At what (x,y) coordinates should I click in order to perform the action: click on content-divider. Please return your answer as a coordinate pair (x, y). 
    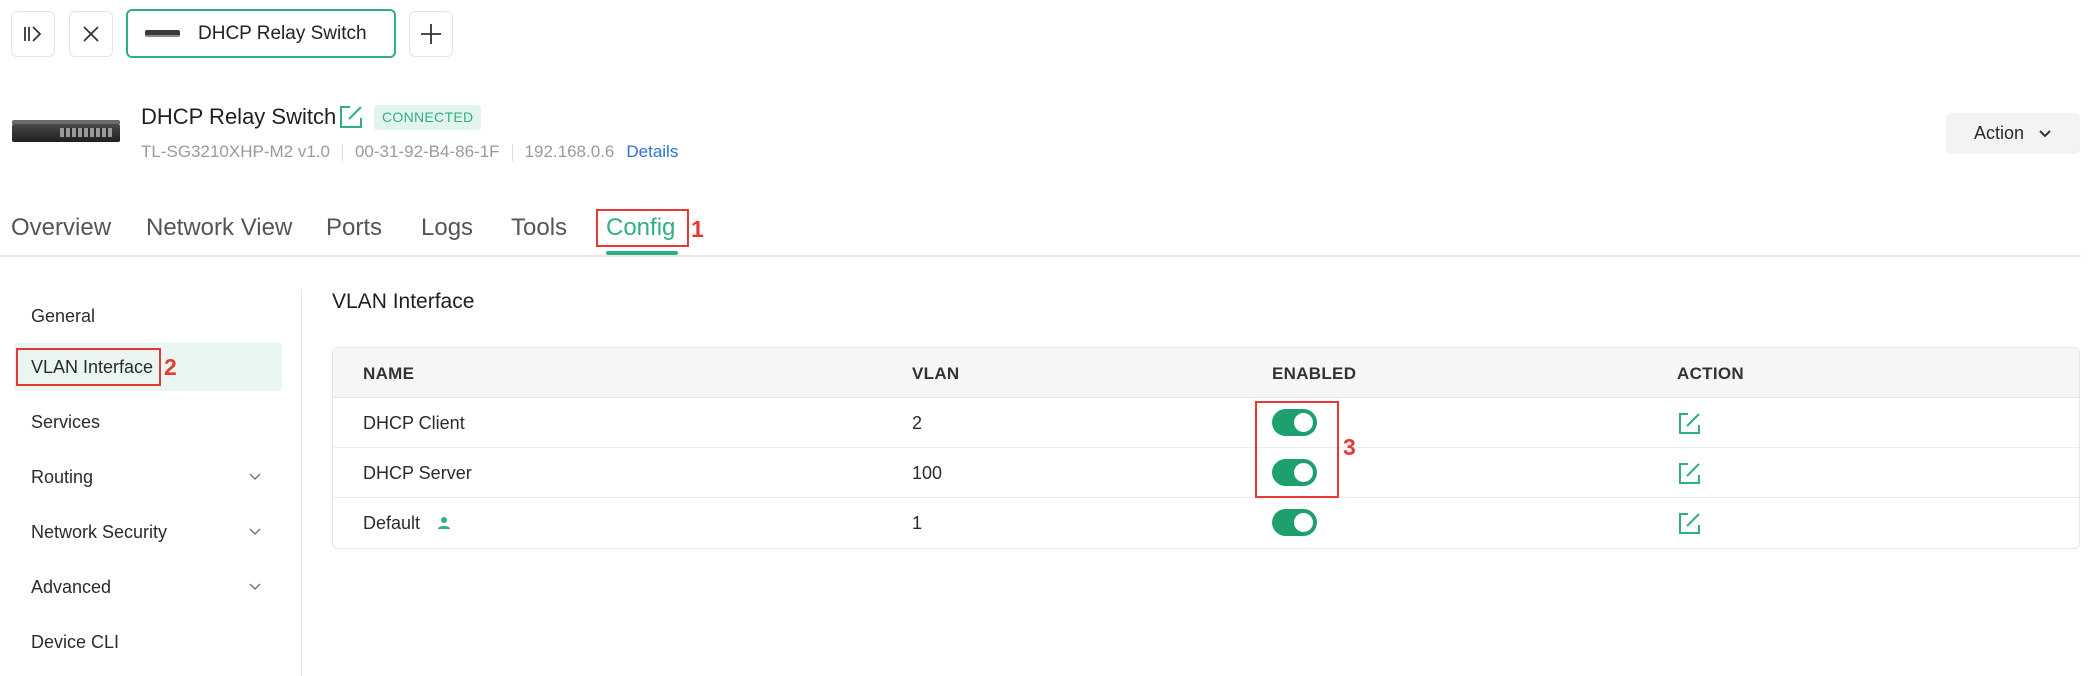
    Looking at the image, I should click on (301, 482).